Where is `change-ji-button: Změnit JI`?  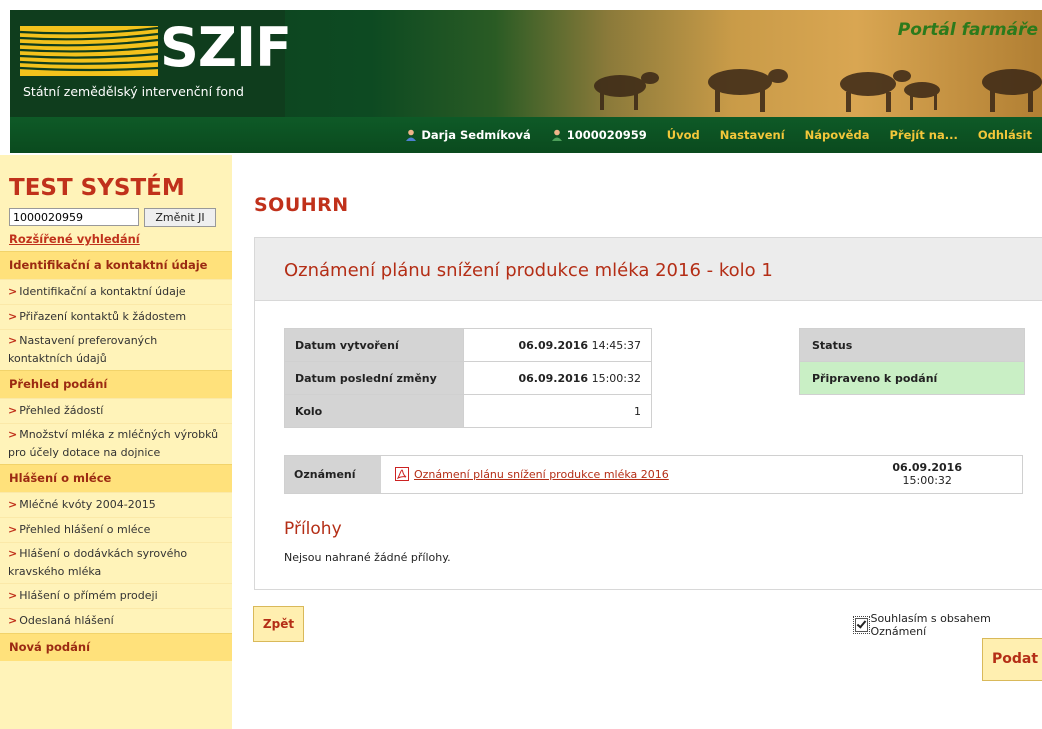 change-ji-button: Změnit JI is located at coordinates (180, 217).